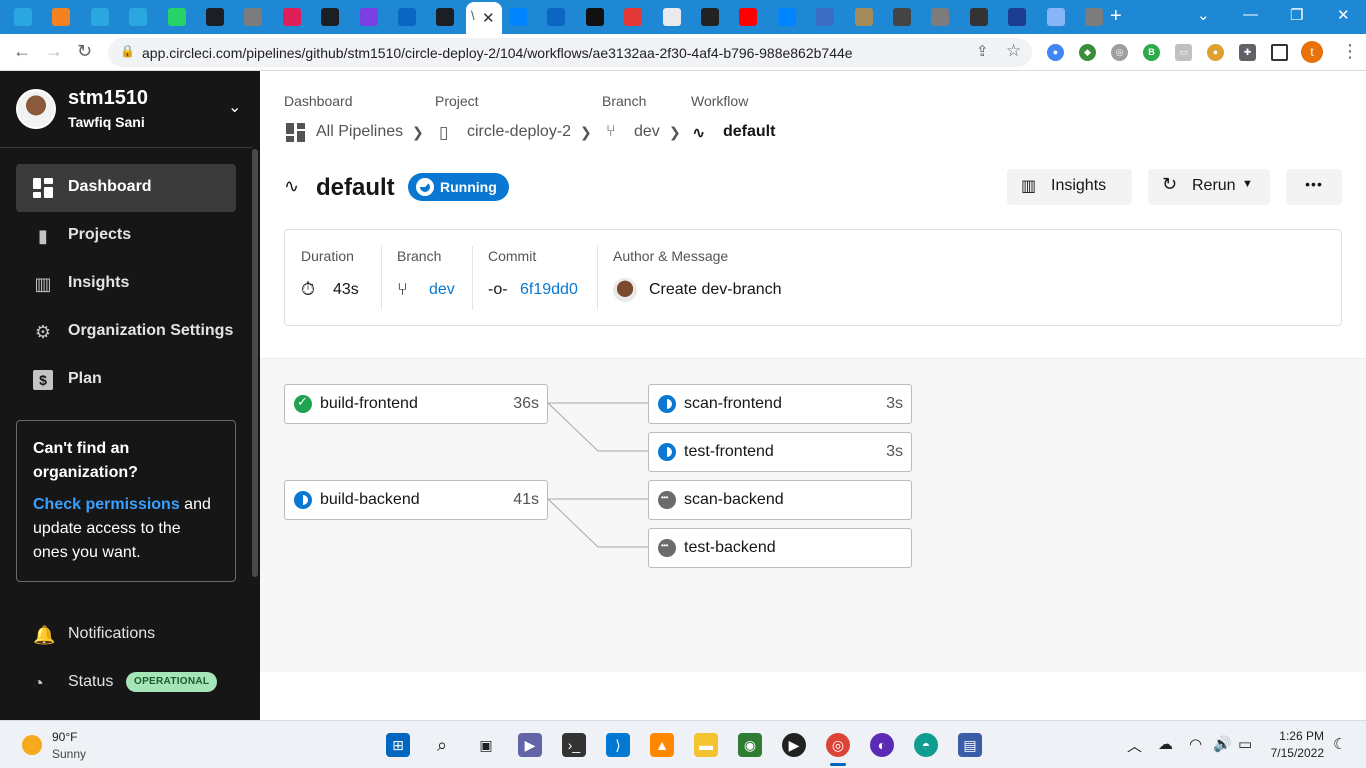 This screenshot has height=768, width=1366. What do you see at coordinates (780, 452) in the screenshot?
I see `job-test-frontend: test-frontend 3s` at bounding box center [780, 452].